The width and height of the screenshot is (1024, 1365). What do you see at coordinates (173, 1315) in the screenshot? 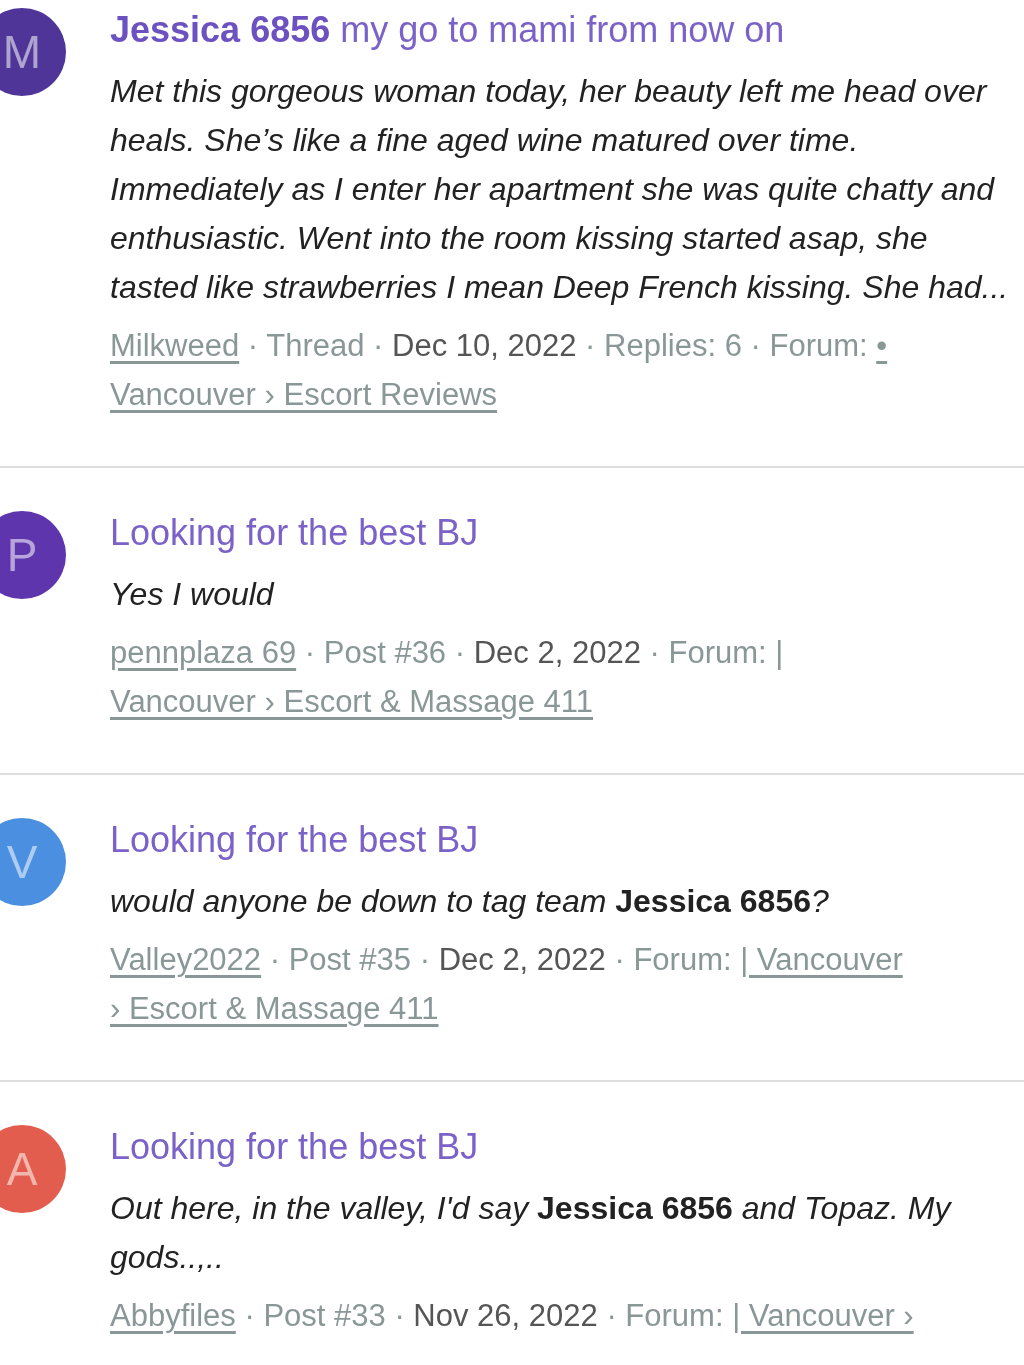
I see `username-link: Abbyfiles` at bounding box center [173, 1315].